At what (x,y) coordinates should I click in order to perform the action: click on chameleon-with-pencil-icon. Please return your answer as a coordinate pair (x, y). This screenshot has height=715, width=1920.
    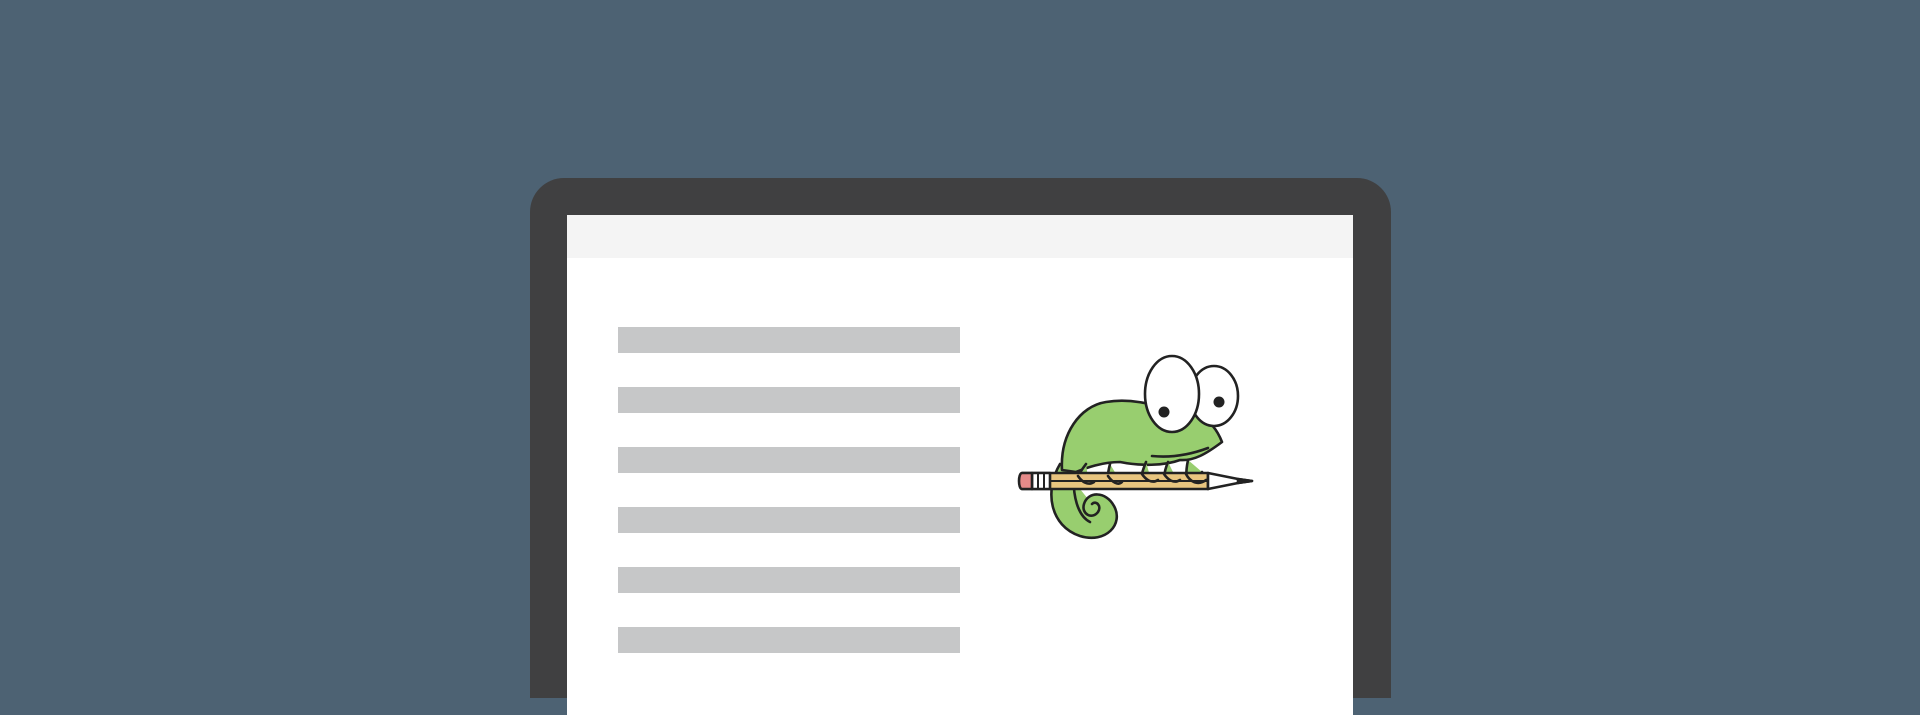
    Looking at the image, I should click on (1132, 453).